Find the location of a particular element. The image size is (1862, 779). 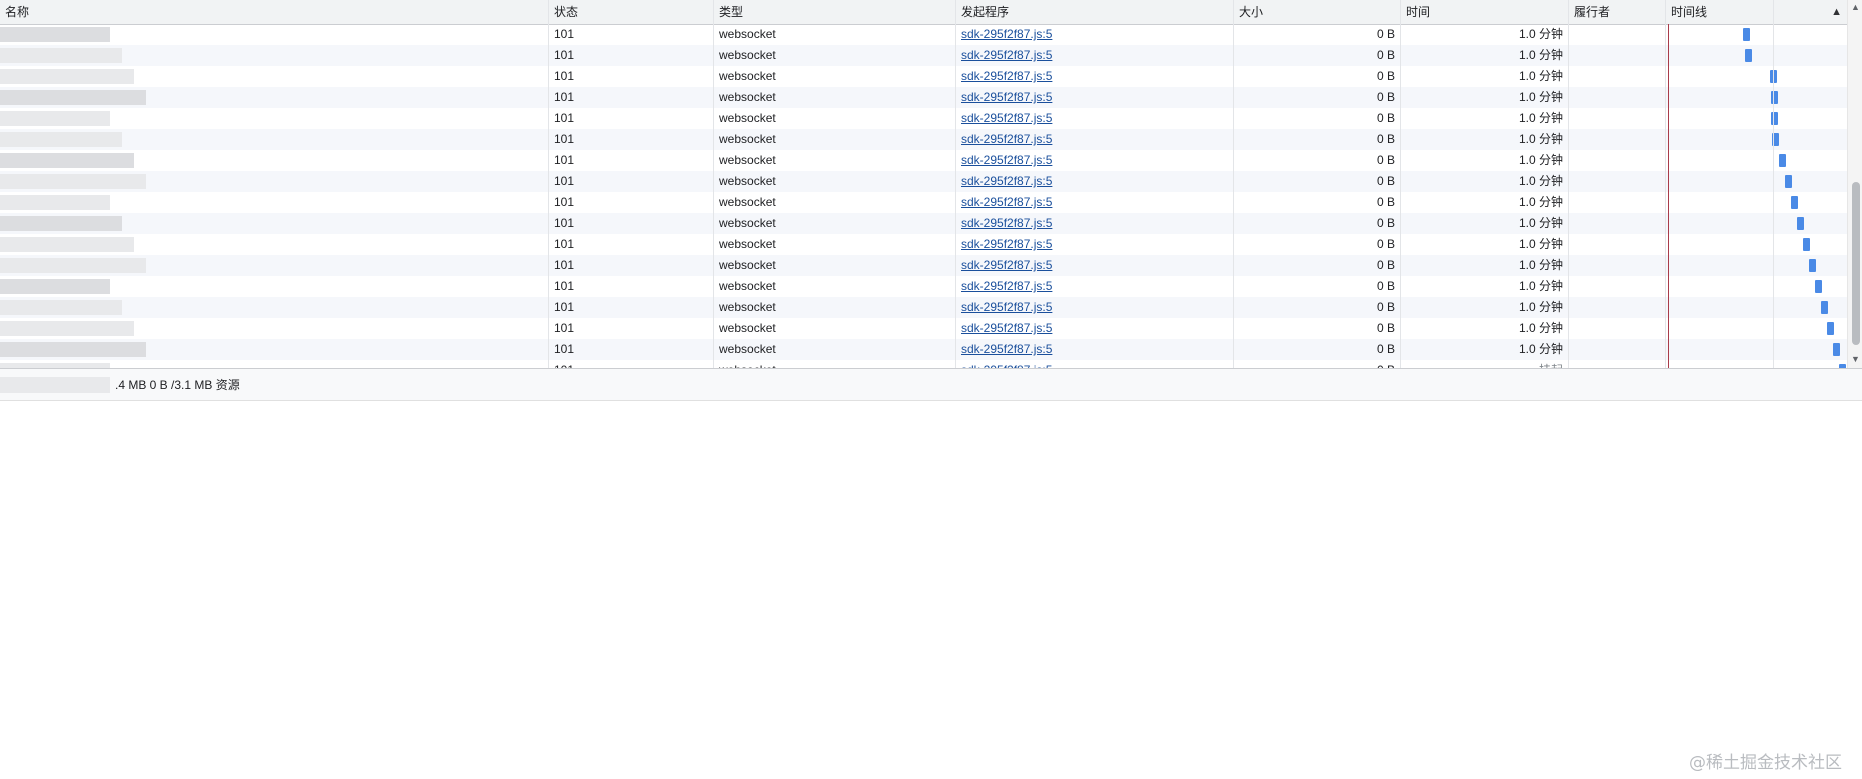

vertical-scrollbar: ▲ ▼ is located at coordinates (1854, 184).